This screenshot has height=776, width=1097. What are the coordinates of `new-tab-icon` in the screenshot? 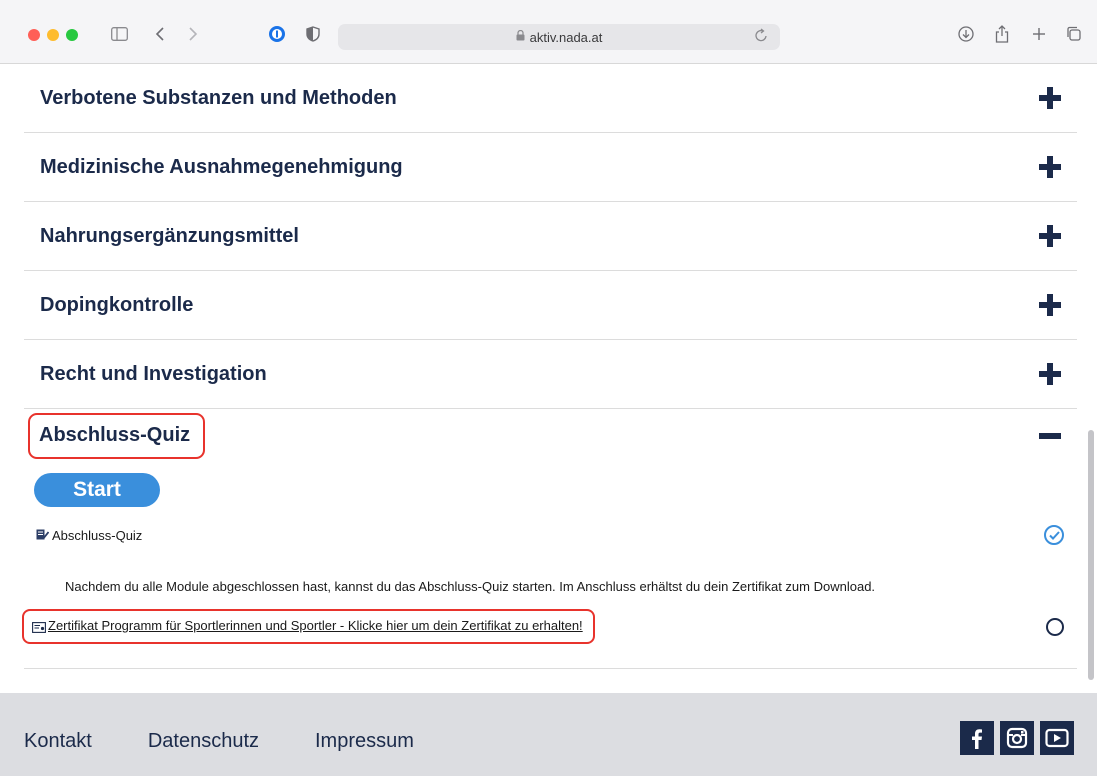 It's located at (1039, 34).